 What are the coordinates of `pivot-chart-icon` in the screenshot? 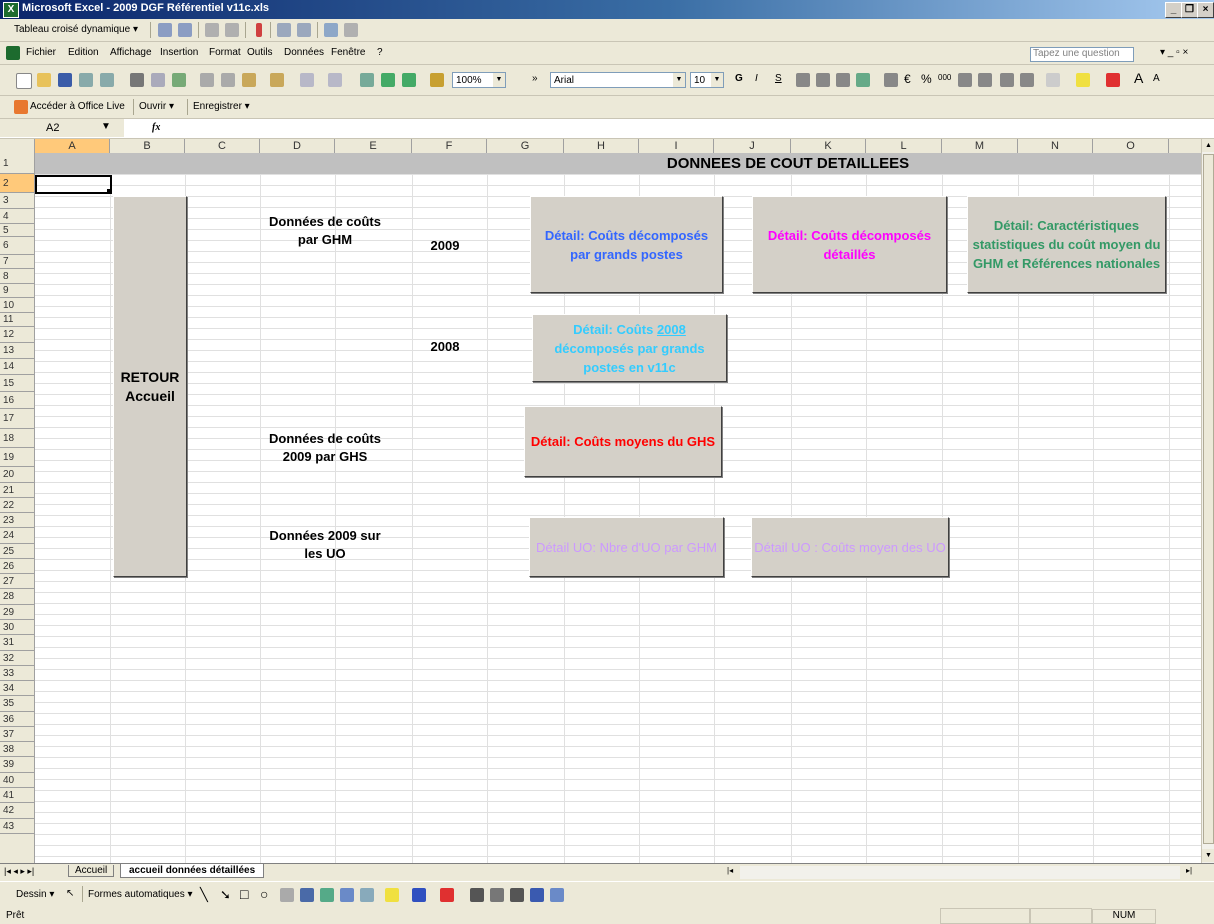 It's located at (185, 30).